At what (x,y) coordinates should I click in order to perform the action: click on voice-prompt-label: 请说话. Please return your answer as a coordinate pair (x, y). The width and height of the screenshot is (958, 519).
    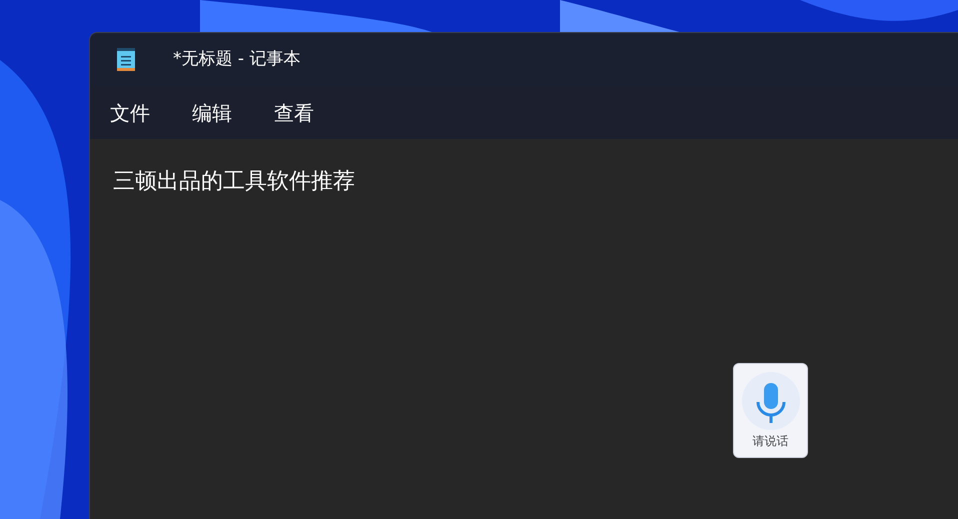
    Looking at the image, I should click on (770, 441).